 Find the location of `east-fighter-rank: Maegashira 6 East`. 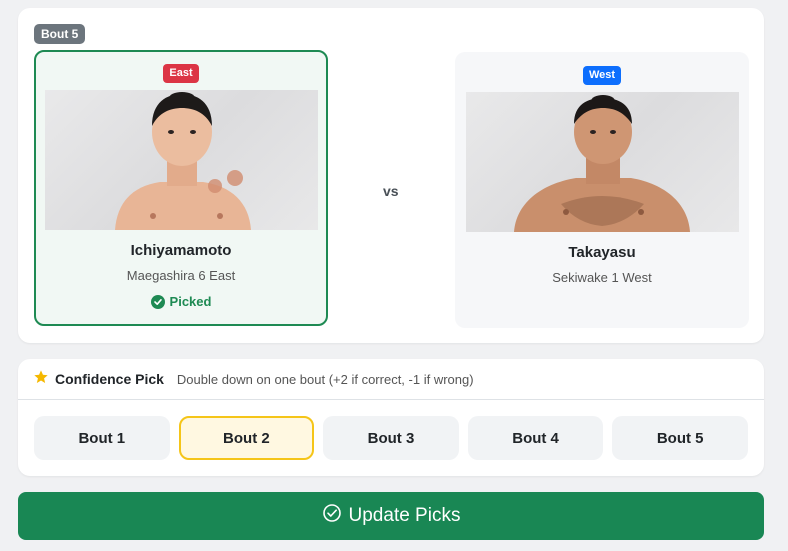

east-fighter-rank: Maegashira 6 East is located at coordinates (181, 275).